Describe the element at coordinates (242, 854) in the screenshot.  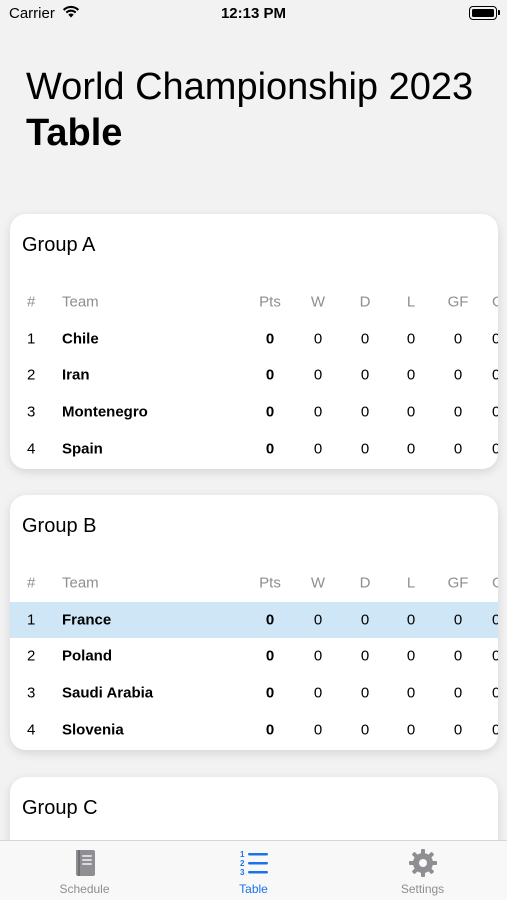
I see `svg-text: 1` at that location.